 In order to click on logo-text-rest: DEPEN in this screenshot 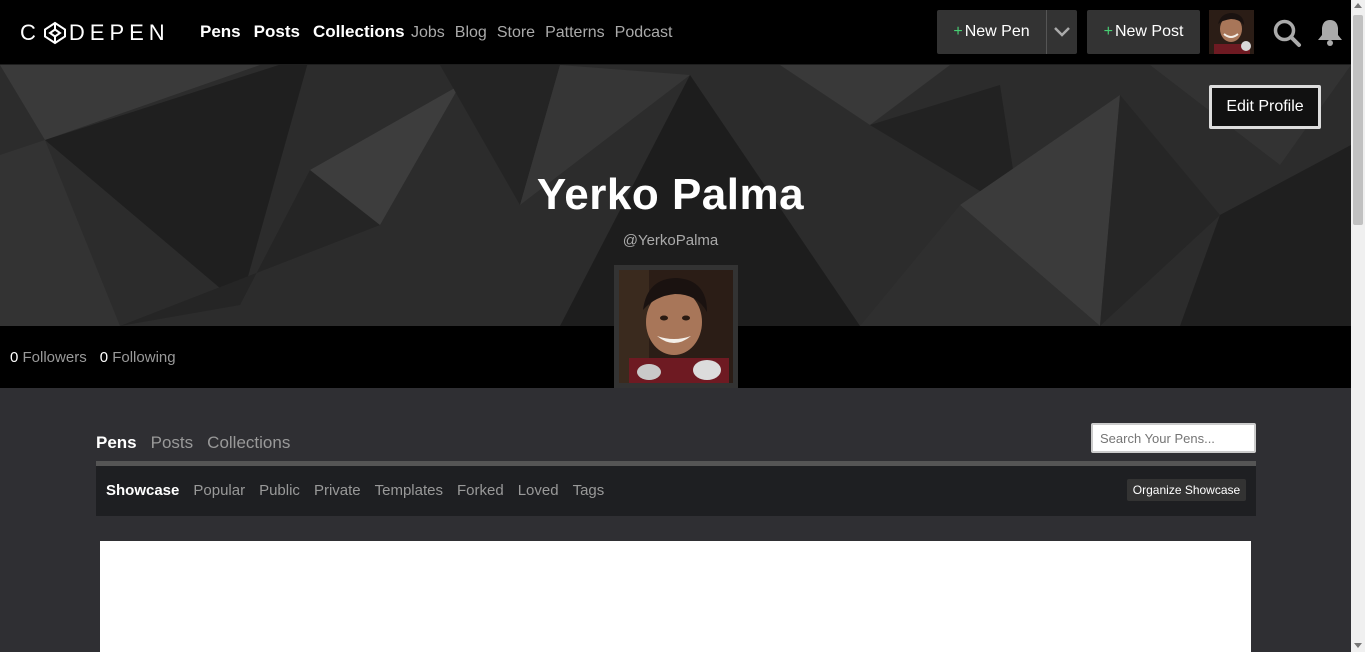, I will do `click(119, 32)`.